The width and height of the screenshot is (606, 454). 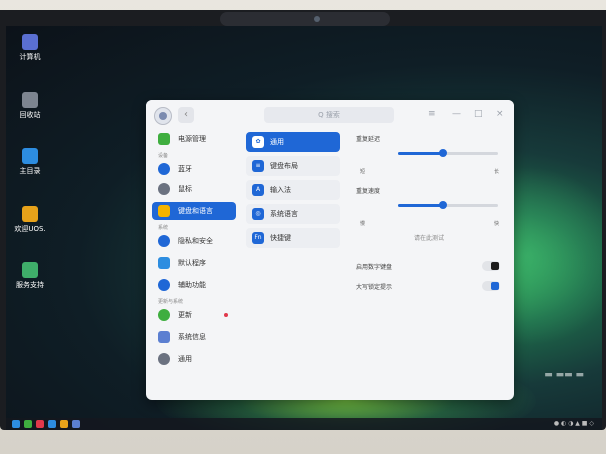 I want to click on keyboard-icon, so click(x=164, y=211).